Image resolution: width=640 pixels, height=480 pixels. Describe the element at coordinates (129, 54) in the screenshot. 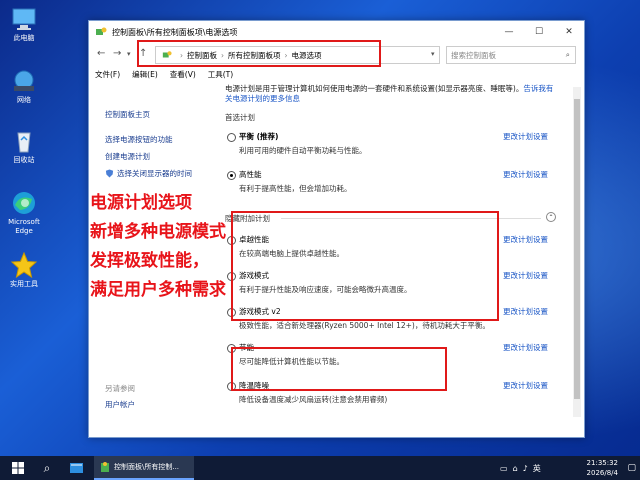

I see `recent-dropdown-icon: ▾` at that location.